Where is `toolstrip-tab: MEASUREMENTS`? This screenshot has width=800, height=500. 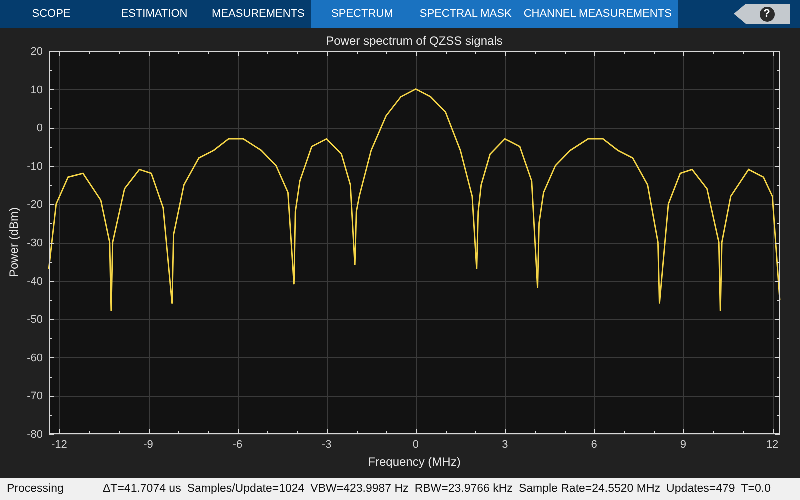
toolstrip-tab: MEASUREMENTS is located at coordinates (258, 14).